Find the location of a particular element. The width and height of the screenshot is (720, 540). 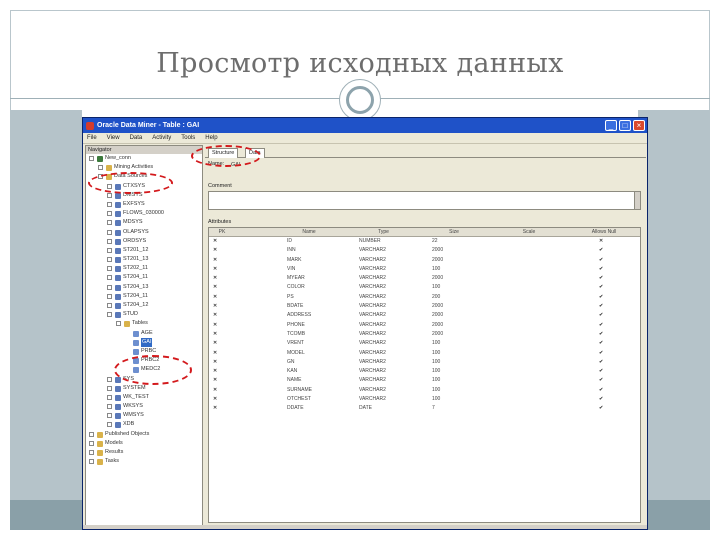

menu-file: File is located at coordinates (92, 138).